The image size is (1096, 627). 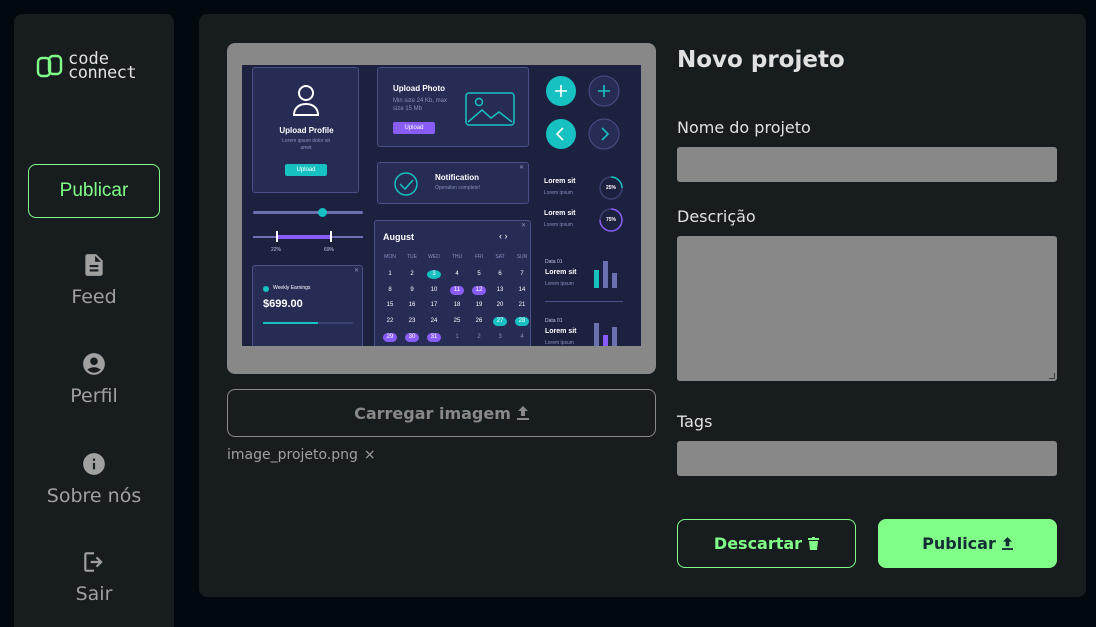 I want to click on preview-close-icon: ✕, so click(x=522, y=168).